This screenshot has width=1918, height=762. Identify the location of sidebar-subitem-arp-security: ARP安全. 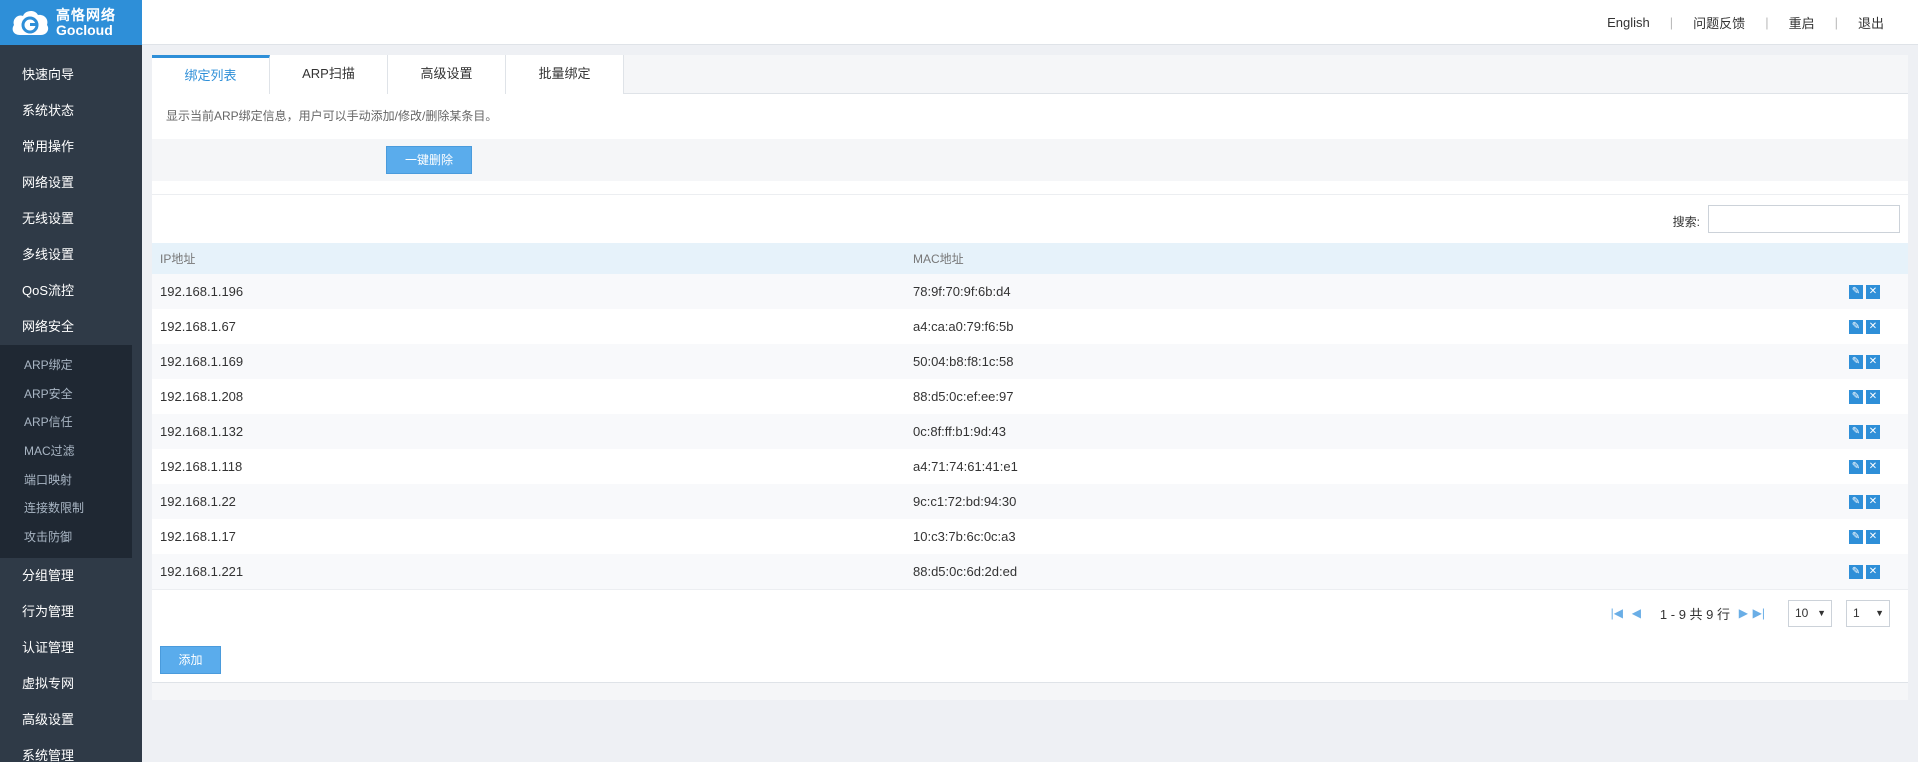
(66, 394).